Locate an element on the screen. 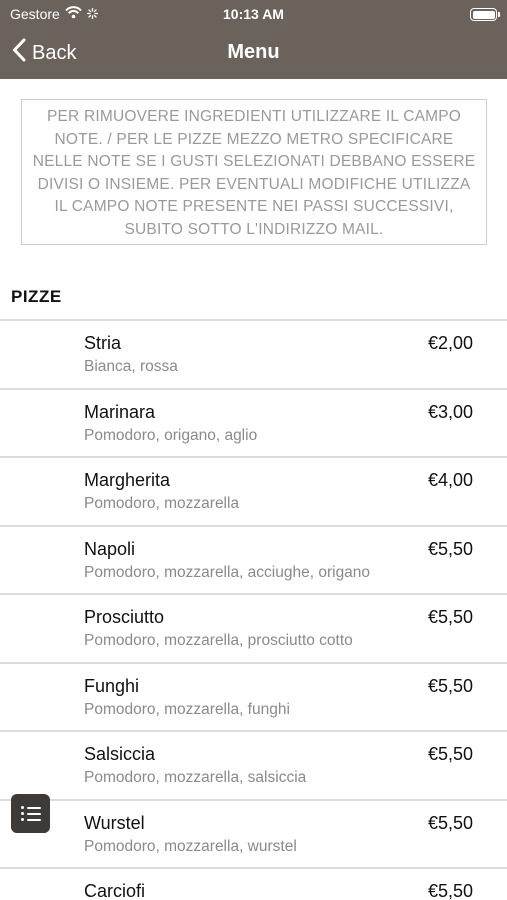 The width and height of the screenshot is (507, 900). top-bar: Gestore 10:13 AM Back Menu is located at coordinates (253, 39).